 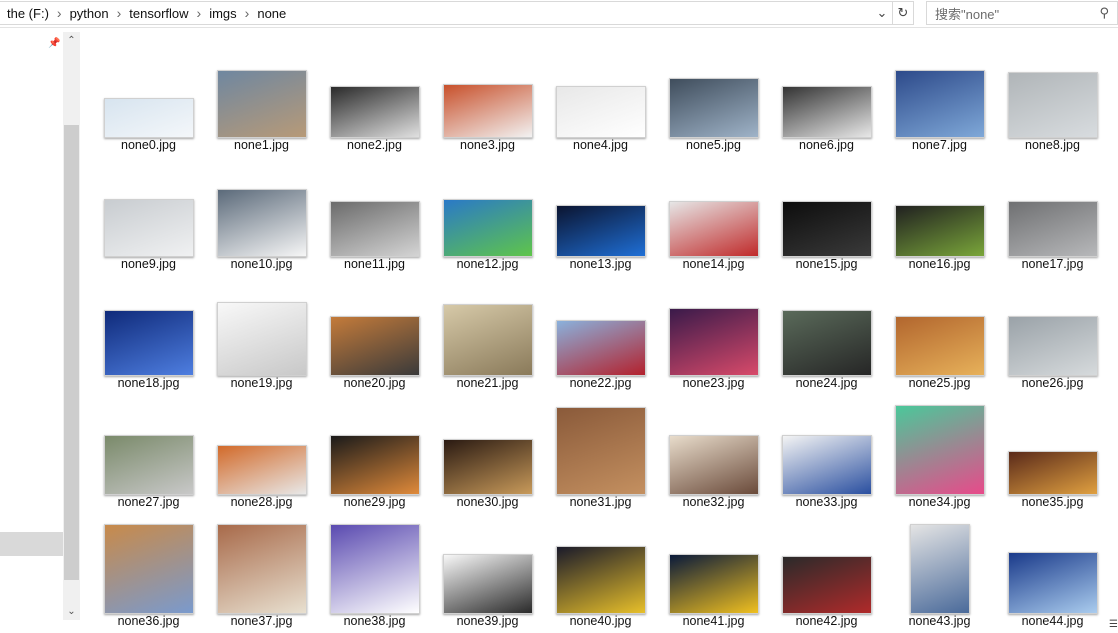 I want to click on file-item: none11.jpg, so click(x=374, y=238).